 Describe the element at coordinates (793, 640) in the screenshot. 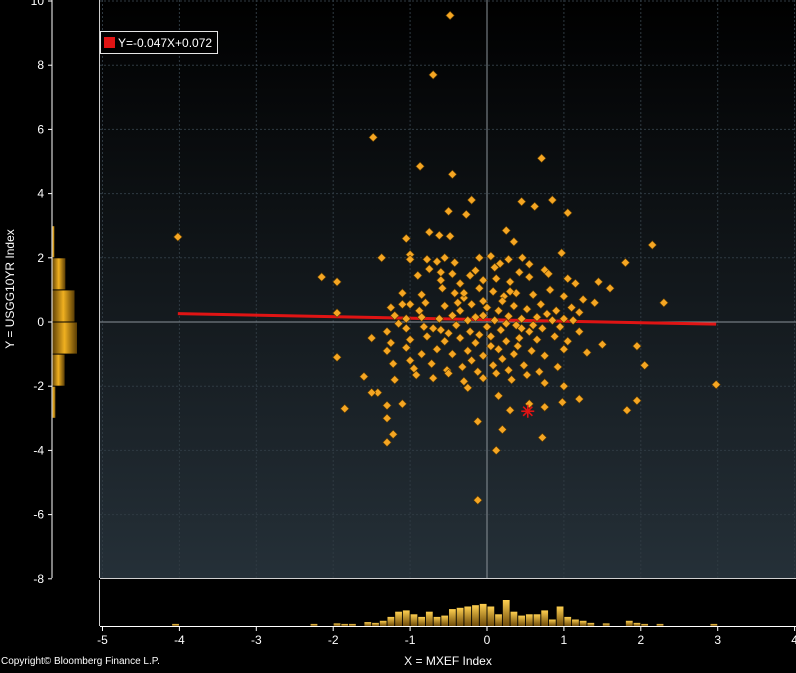

I see `x-tick-label: 4` at that location.